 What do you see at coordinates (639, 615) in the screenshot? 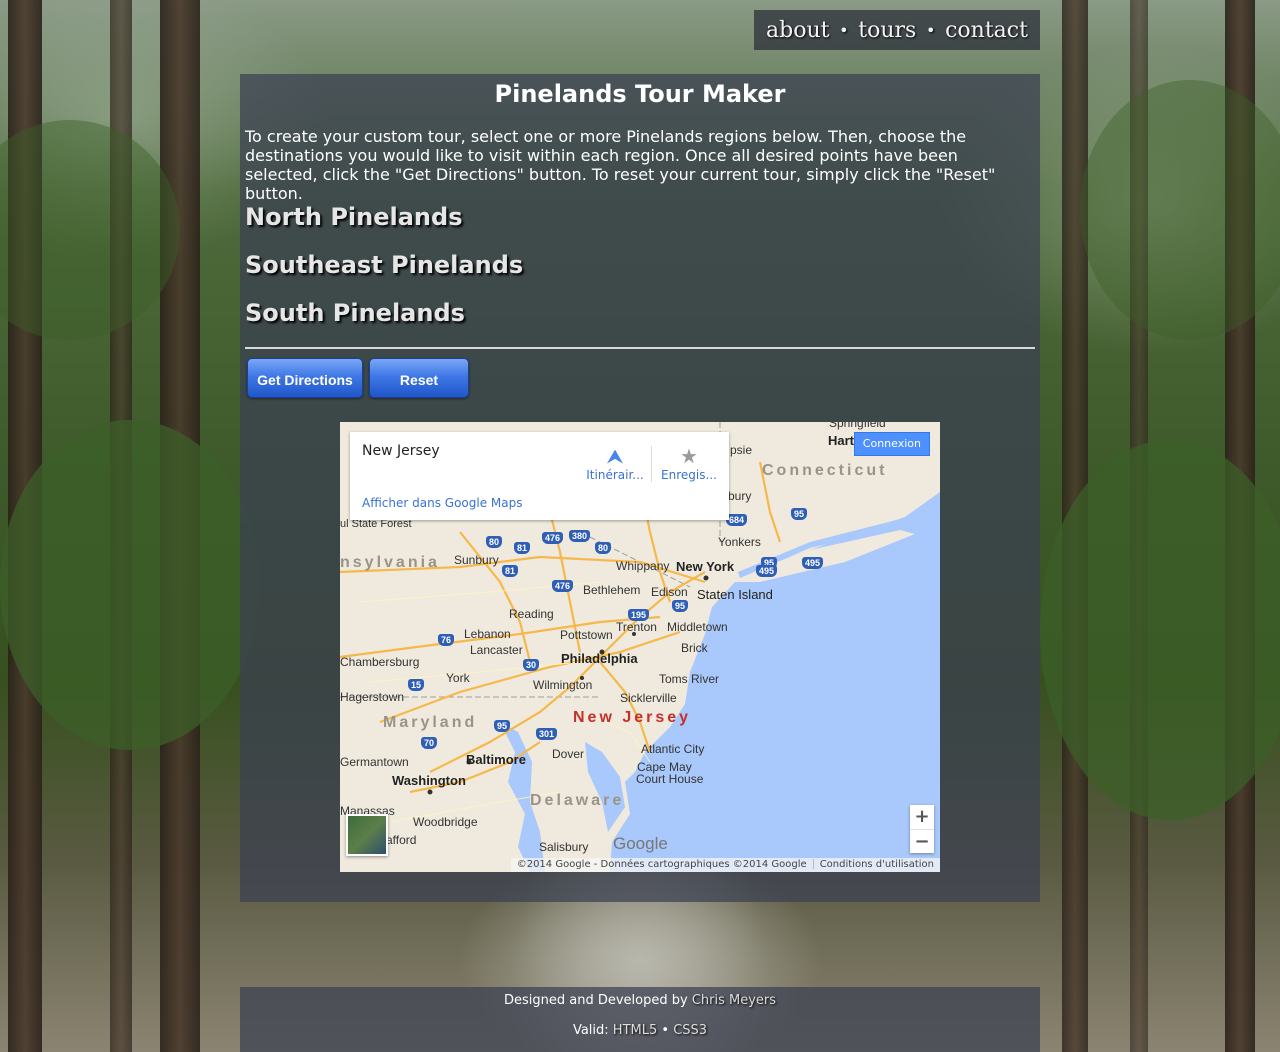
I see `highway-shield: 195` at bounding box center [639, 615].